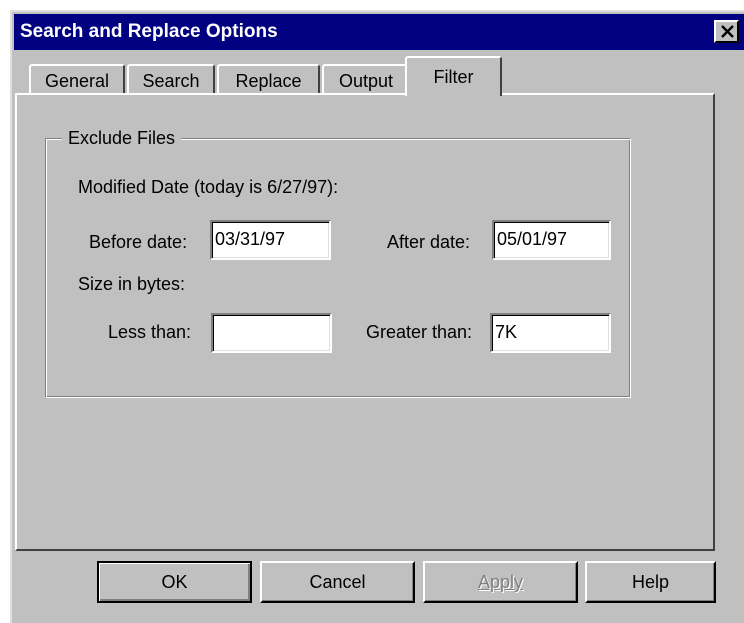 Image resolution: width=744 pixels, height=623 pixels. What do you see at coordinates (122, 138) in the screenshot?
I see `exclude-files-group-label: Exclude Files` at bounding box center [122, 138].